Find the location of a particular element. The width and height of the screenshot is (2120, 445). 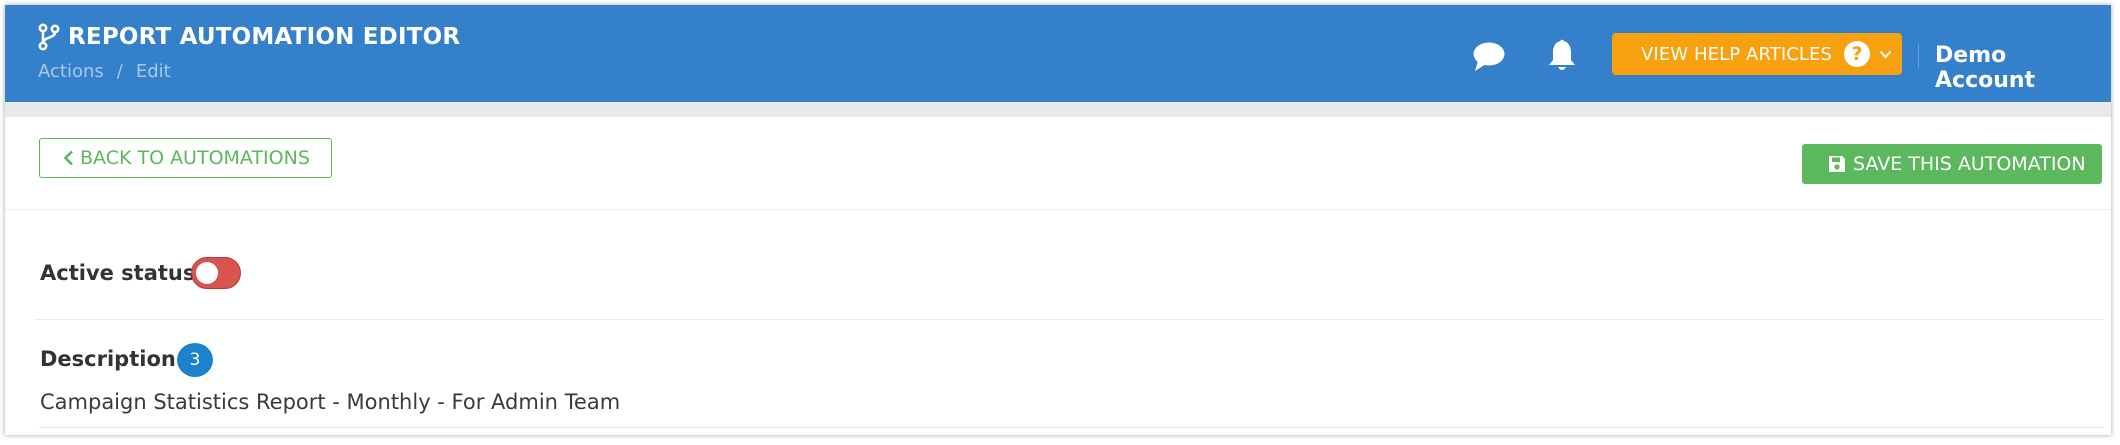

save-automation-button: SAVE THIS AUTOMATION is located at coordinates (1952, 164).